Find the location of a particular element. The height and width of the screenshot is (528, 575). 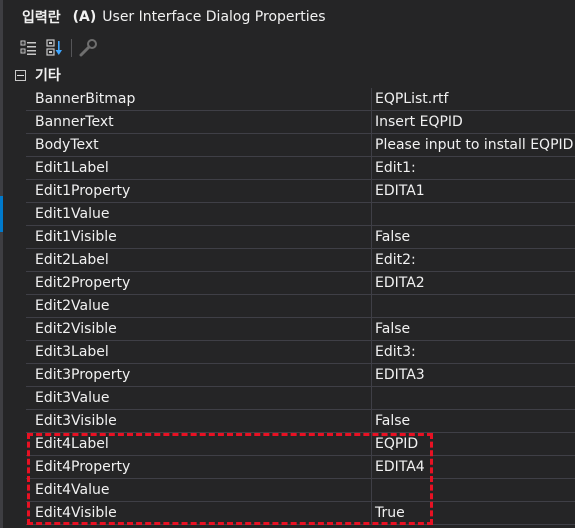

property-name: BannerText is located at coordinates (74, 122).